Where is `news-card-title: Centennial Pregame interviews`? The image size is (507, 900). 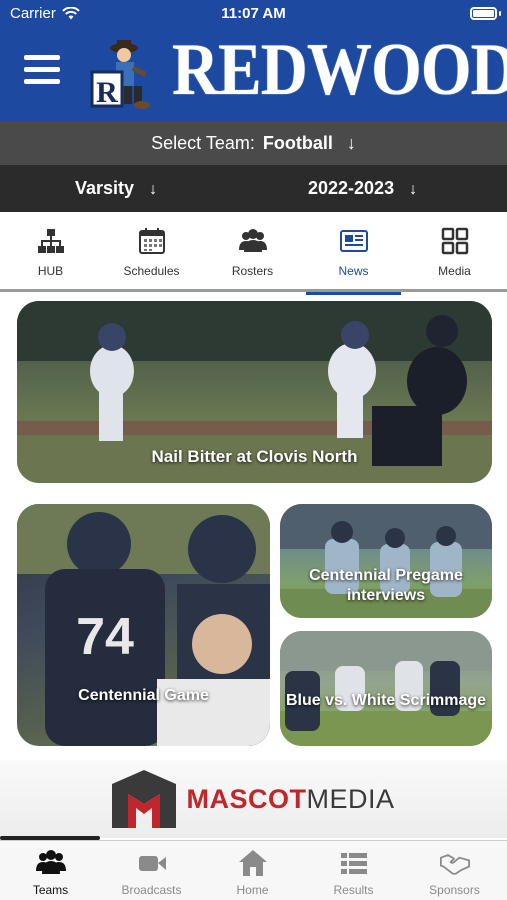 news-card-title: Centennial Pregame interviews is located at coordinates (386, 585).